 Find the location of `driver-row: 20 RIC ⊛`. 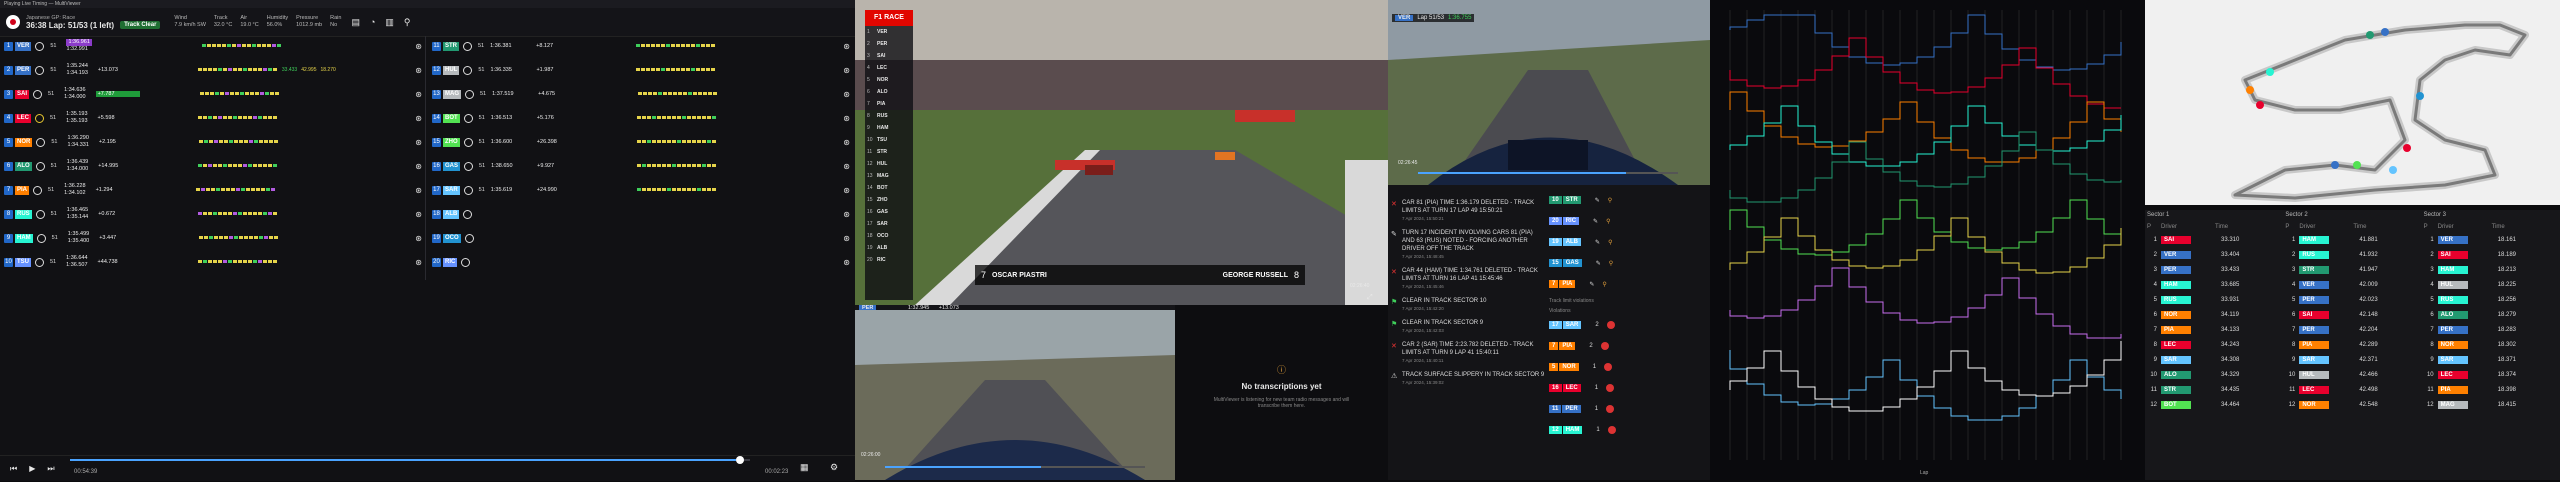

driver-row: 20 RIC ⊛ is located at coordinates (642, 262).